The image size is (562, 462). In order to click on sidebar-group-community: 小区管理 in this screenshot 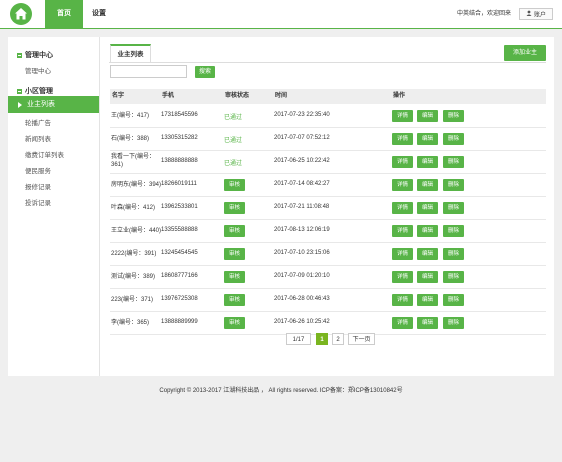, I will do `click(35, 91)`.